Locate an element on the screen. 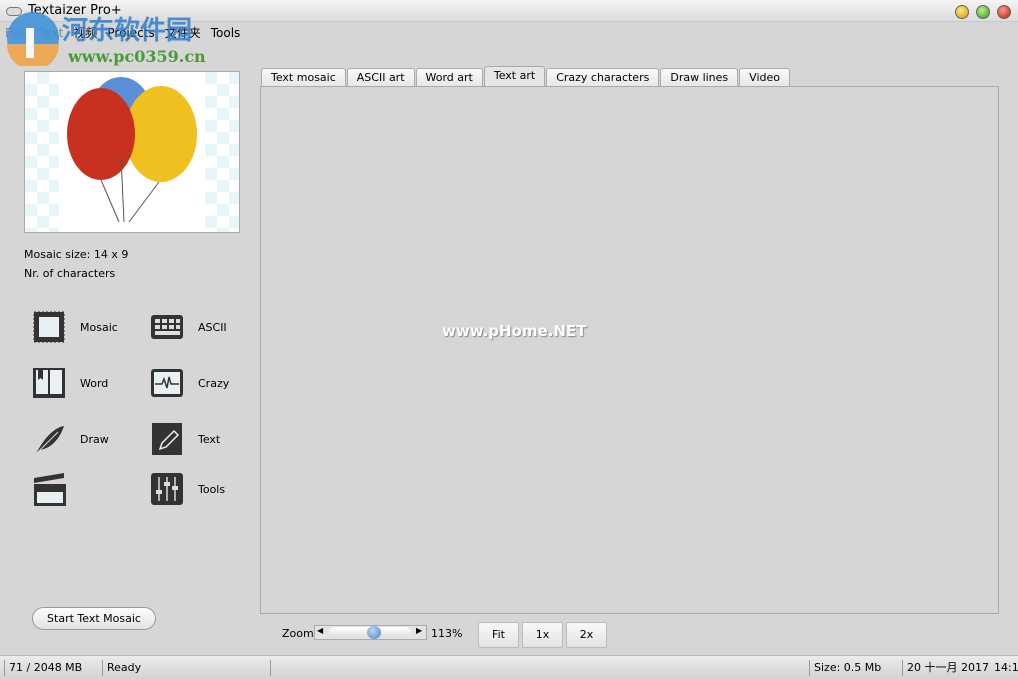  watermark-logo-icon is located at coordinates (33, 39).